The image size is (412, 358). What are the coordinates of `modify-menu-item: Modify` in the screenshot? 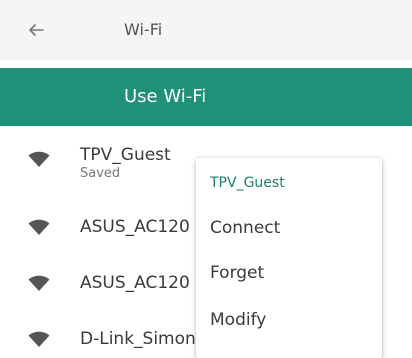 It's located at (238, 320).